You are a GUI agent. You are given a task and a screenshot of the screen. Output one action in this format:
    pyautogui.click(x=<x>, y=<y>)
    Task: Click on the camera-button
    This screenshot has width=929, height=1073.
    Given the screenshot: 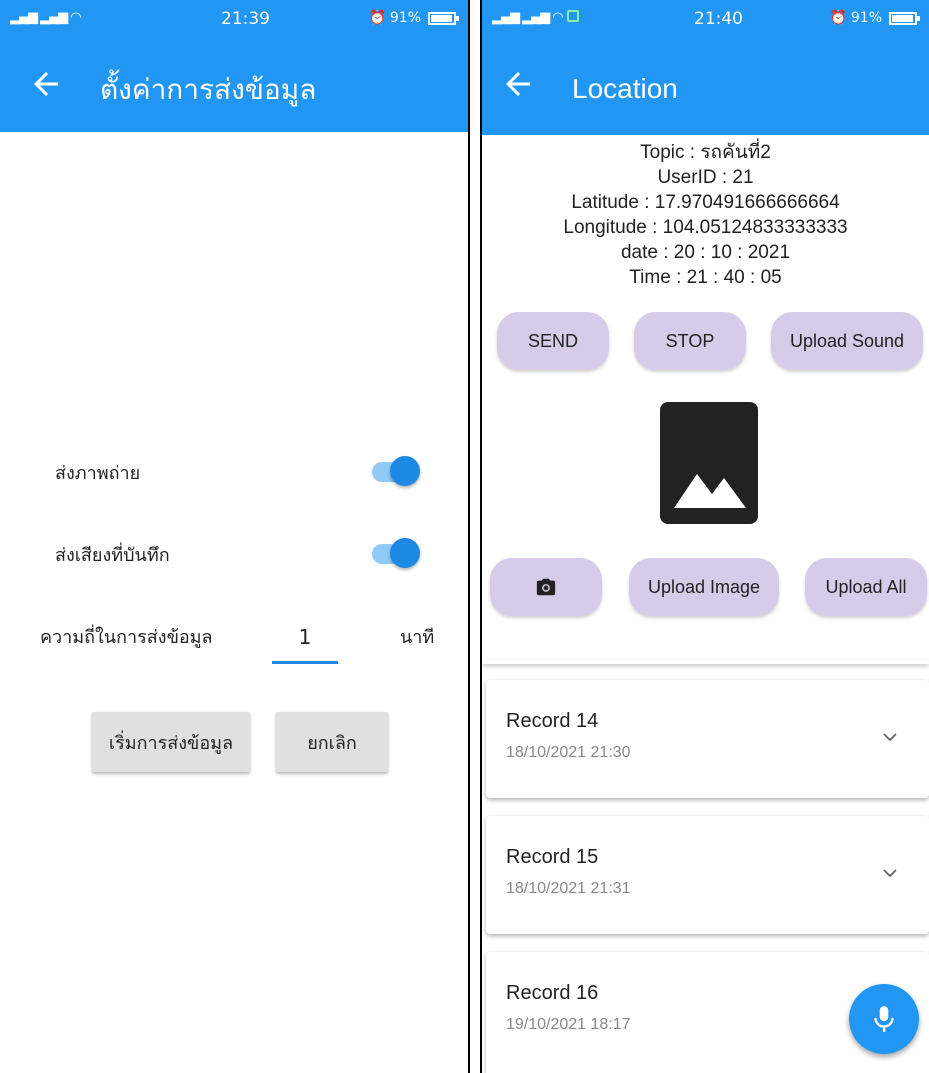 What is the action you would take?
    pyautogui.click(x=546, y=587)
    